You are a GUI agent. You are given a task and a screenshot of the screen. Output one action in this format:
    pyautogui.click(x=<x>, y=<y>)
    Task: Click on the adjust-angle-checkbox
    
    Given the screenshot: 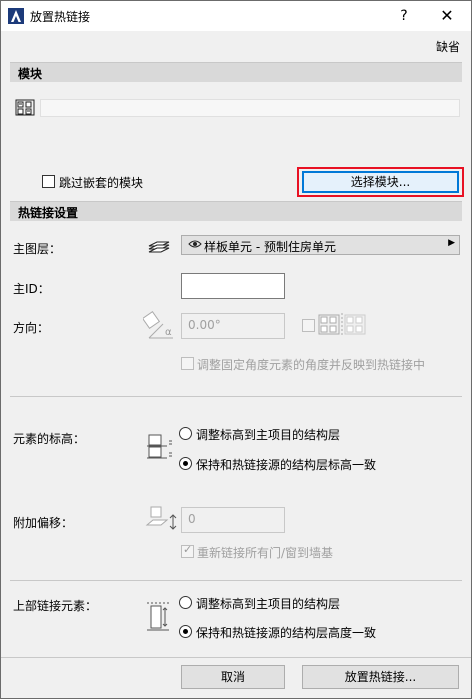 What is the action you would take?
    pyautogui.click(x=187, y=363)
    